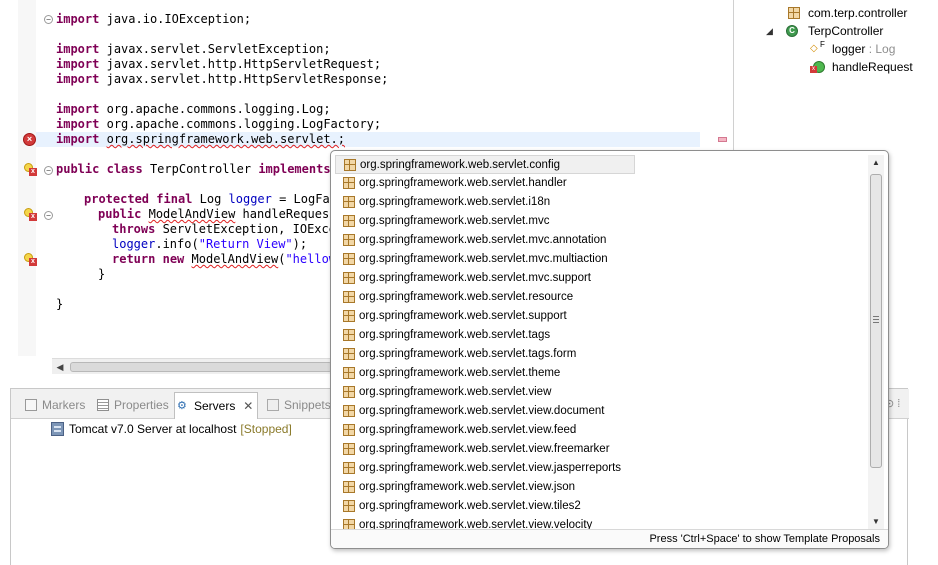 The width and height of the screenshot is (938, 565). Describe the element at coordinates (817, 67) in the screenshot. I see `method-error-icon: x` at that location.